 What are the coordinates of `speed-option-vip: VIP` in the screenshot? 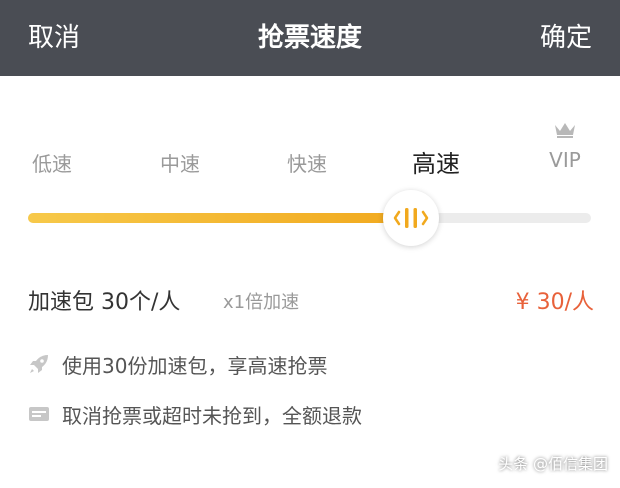 It's located at (565, 160).